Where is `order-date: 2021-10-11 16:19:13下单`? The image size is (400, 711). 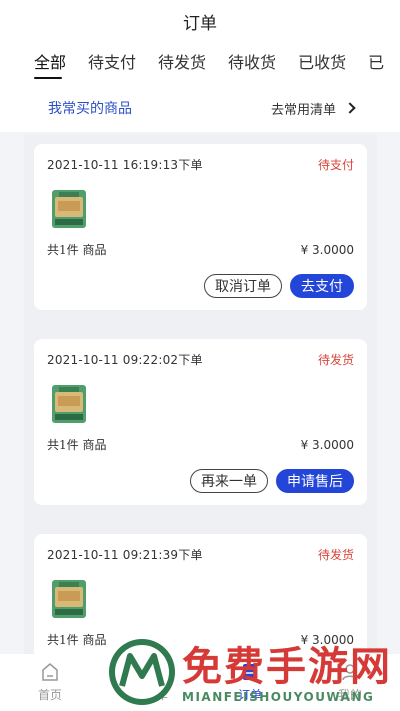 order-date: 2021-10-11 16:19:13下单 is located at coordinates (125, 165).